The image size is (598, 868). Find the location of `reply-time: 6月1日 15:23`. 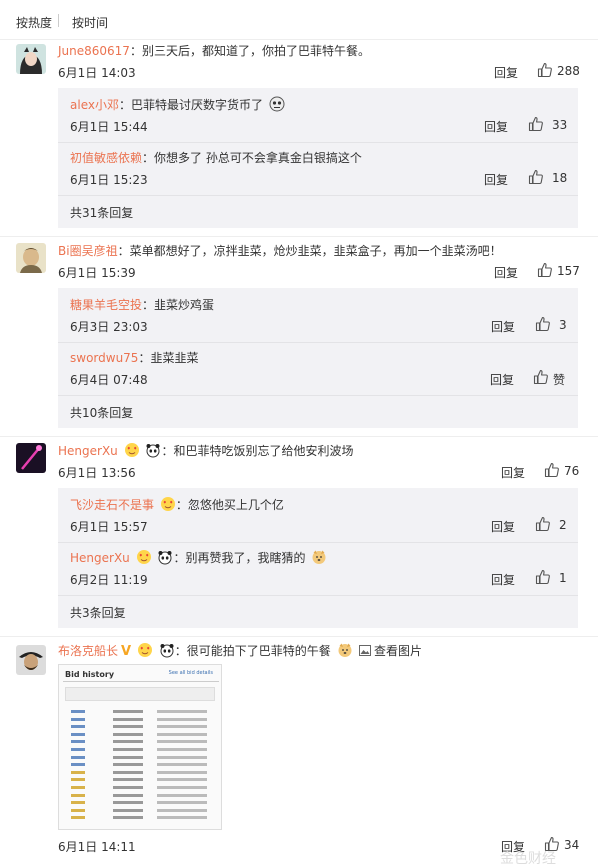

reply-time: 6月1日 15:23 is located at coordinates (109, 180).